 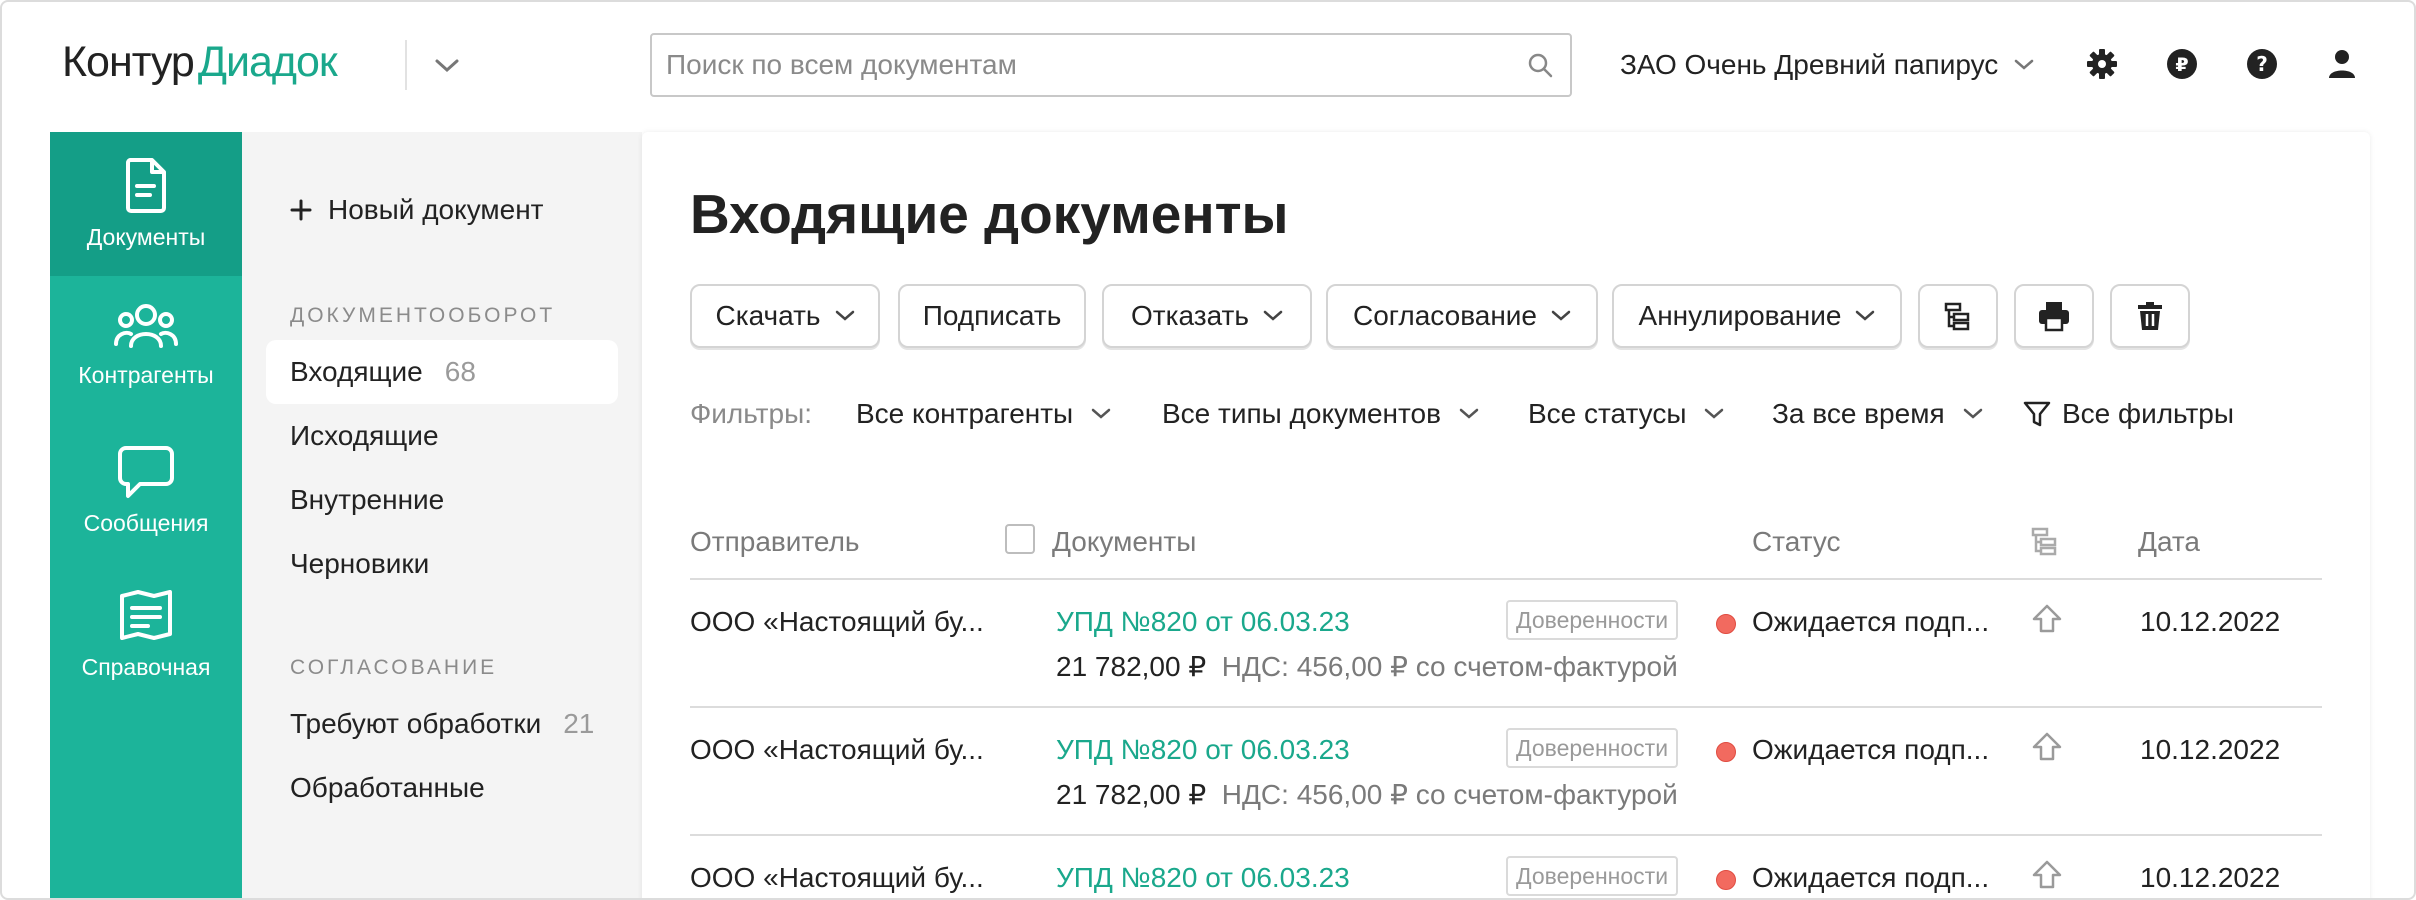 I want to click on tree-view-button, so click(x=1958, y=316).